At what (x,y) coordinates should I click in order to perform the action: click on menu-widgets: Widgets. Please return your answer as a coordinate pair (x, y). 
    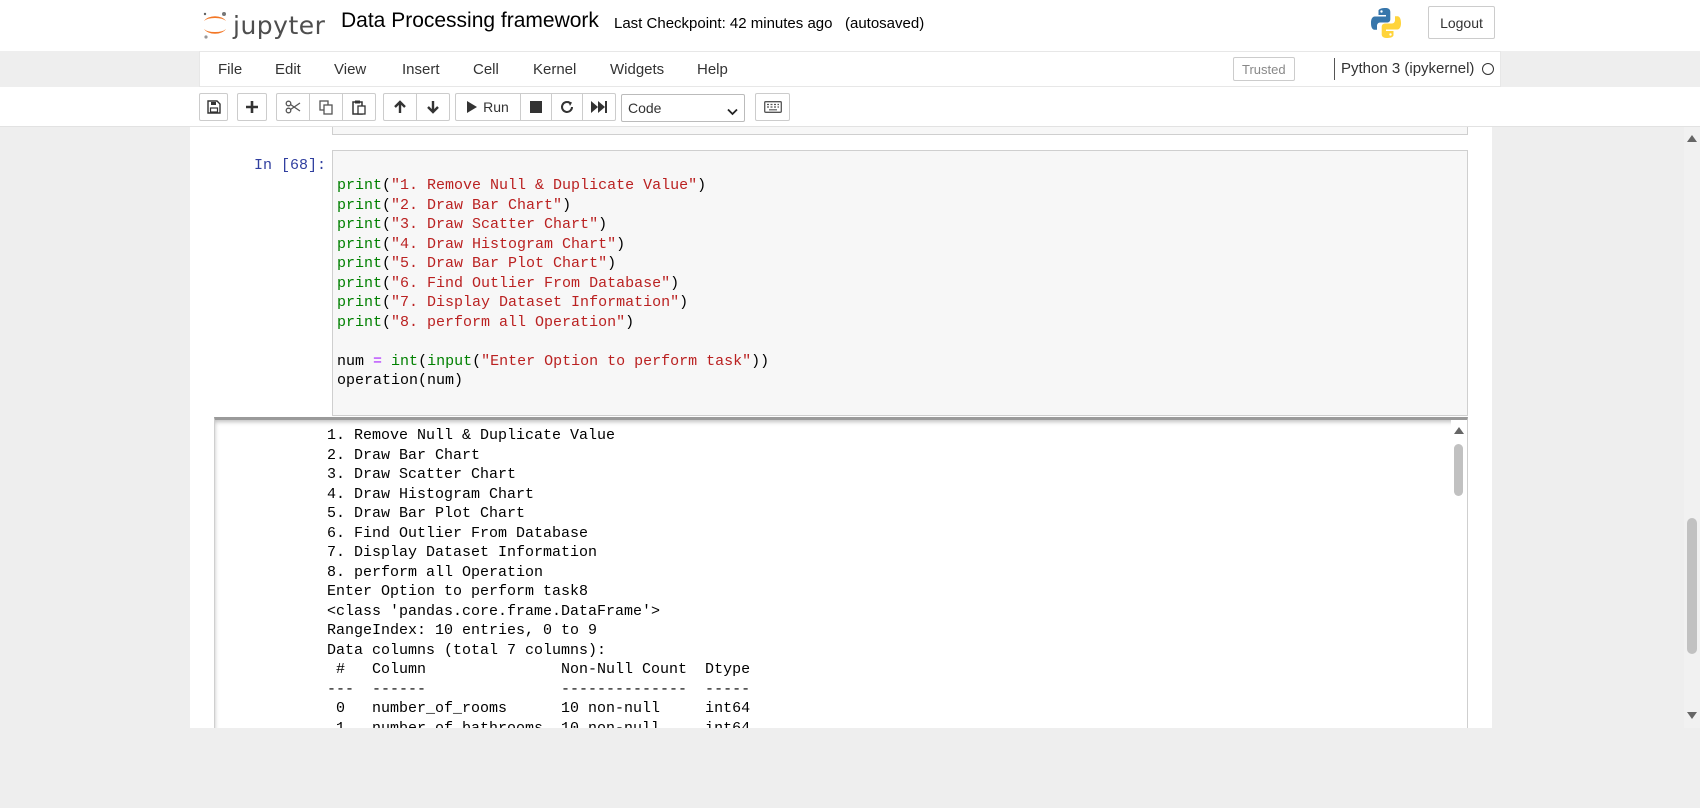
    Looking at the image, I should click on (637, 69).